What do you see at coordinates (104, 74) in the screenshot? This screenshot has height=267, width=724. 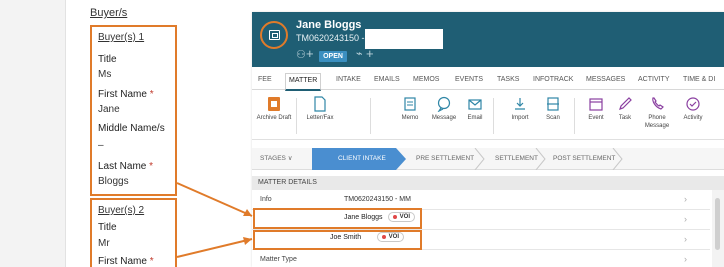 I see `title-value: Ms` at bounding box center [104, 74].